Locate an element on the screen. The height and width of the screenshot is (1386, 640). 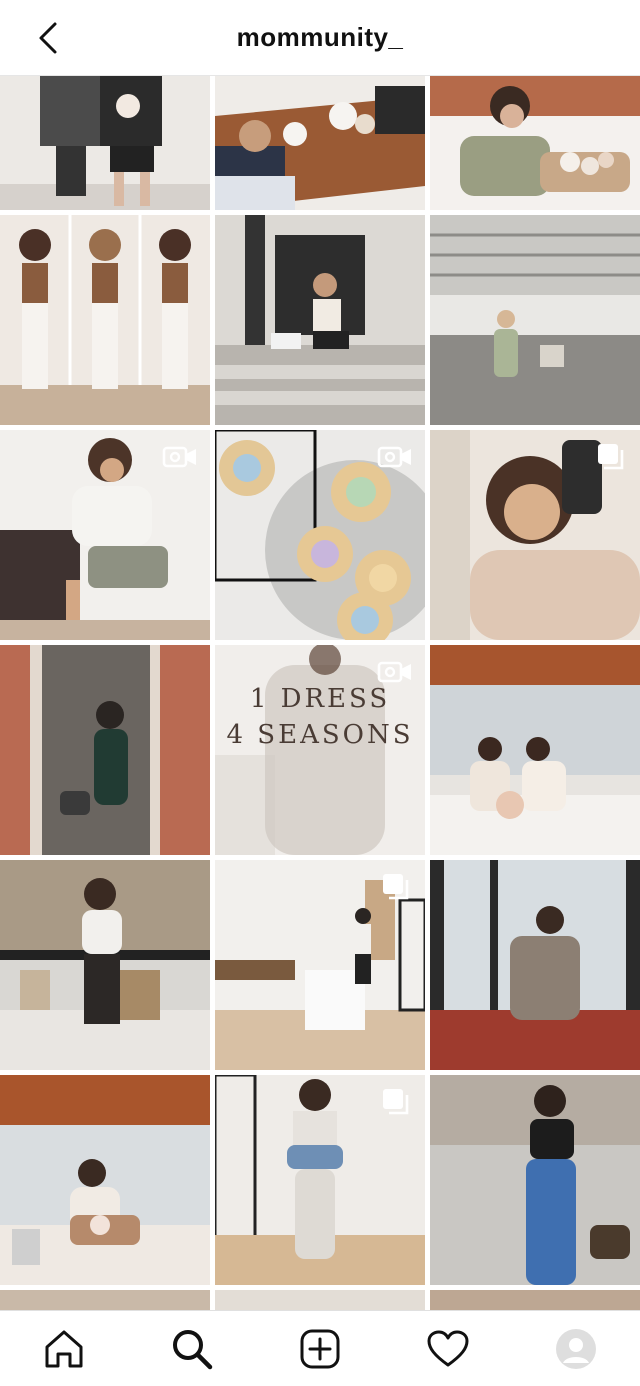
nav-search is located at coordinates (192, 1349).